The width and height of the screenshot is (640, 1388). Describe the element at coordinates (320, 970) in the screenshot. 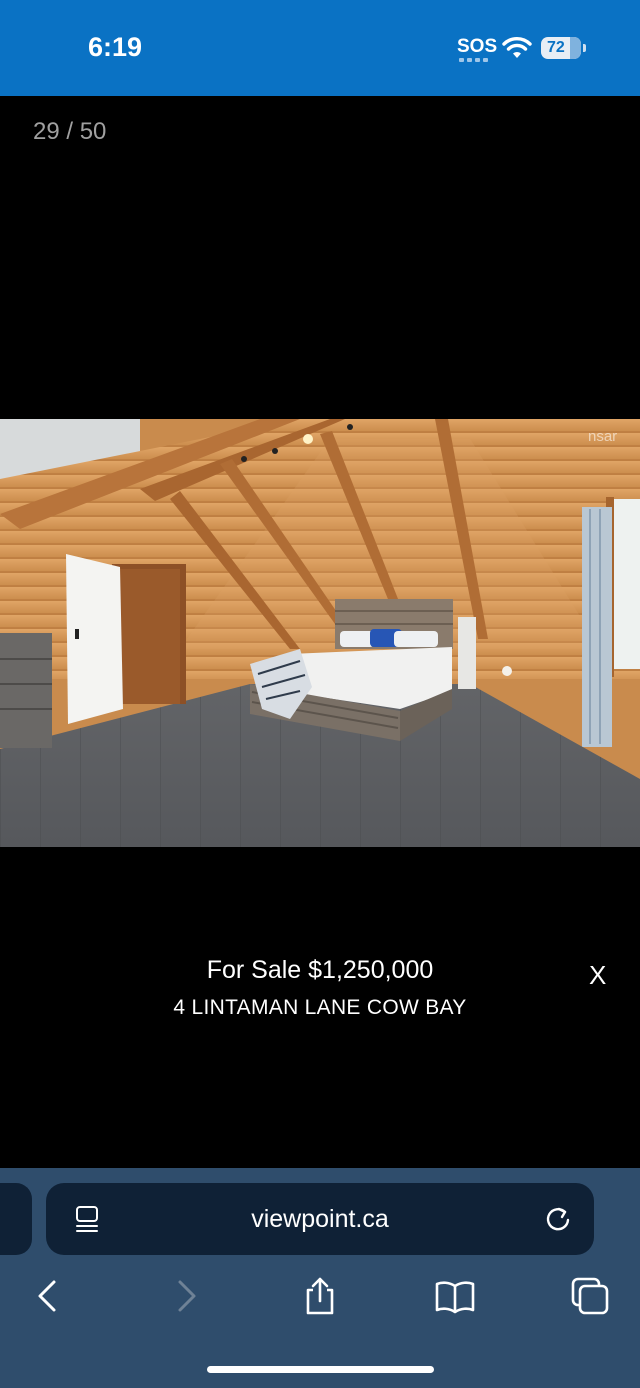

I see `listing-price: For Sale $1,250,000` at that location.